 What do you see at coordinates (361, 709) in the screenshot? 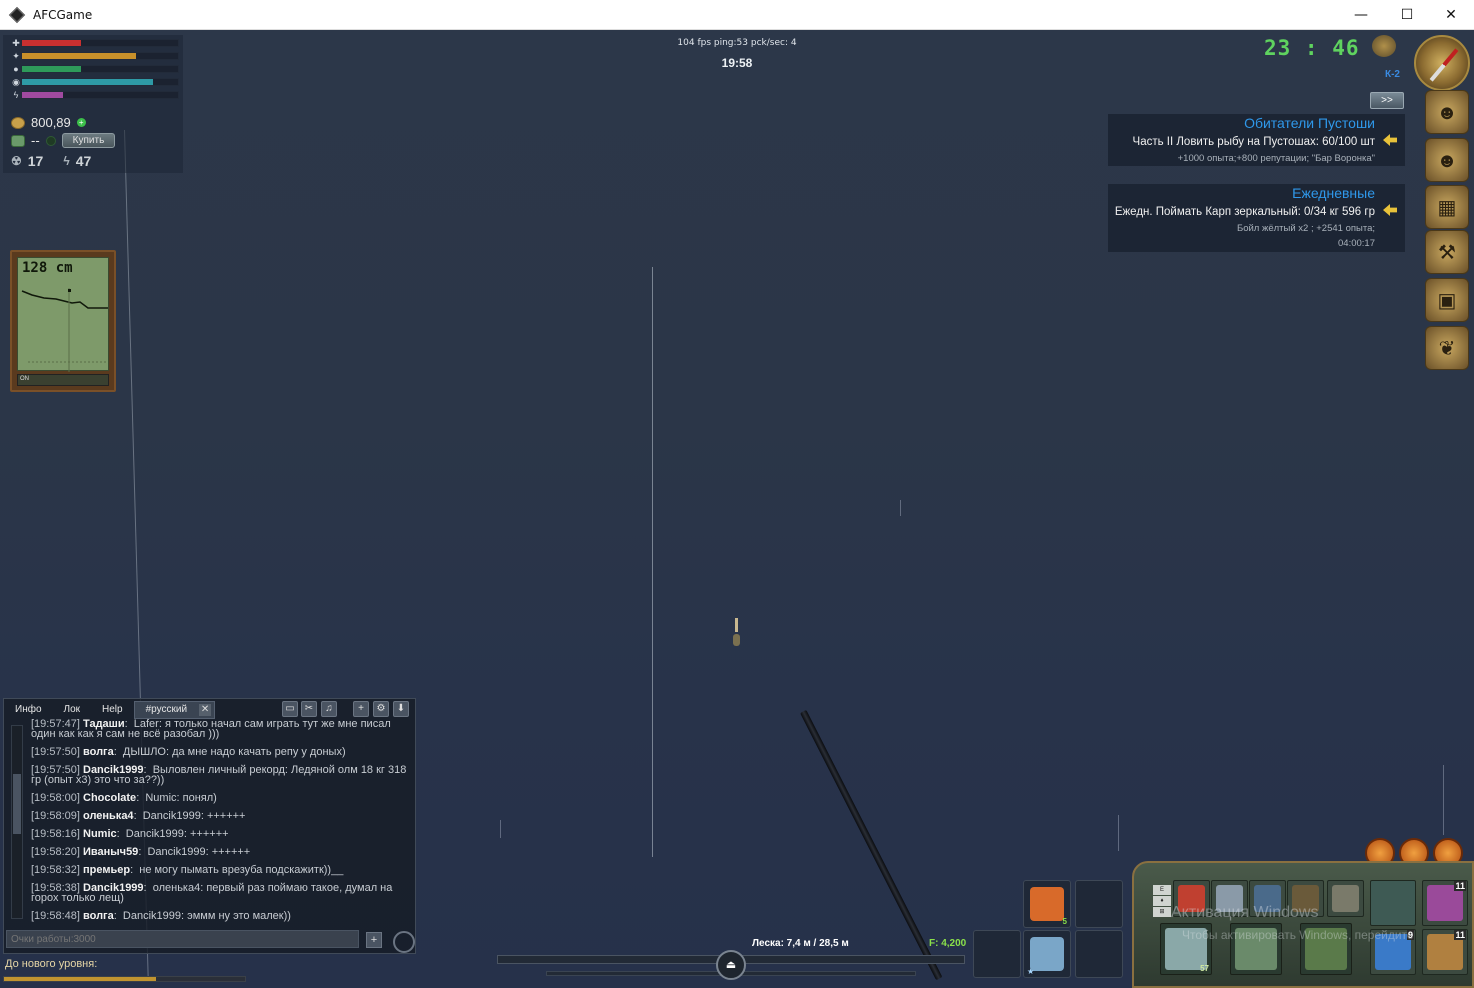
I see `chat-add-icon: +` at bounding box center [361, 709].